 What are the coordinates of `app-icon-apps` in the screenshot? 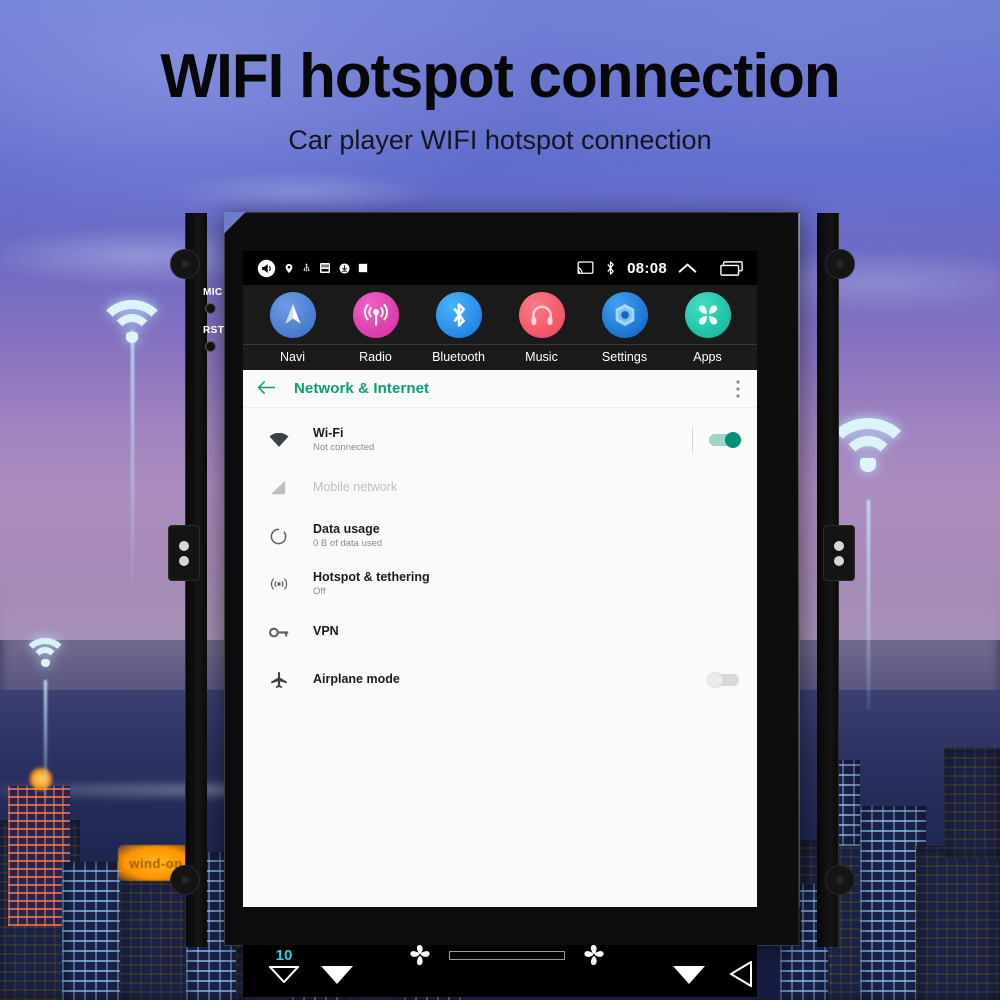 It's located at (707, 315).